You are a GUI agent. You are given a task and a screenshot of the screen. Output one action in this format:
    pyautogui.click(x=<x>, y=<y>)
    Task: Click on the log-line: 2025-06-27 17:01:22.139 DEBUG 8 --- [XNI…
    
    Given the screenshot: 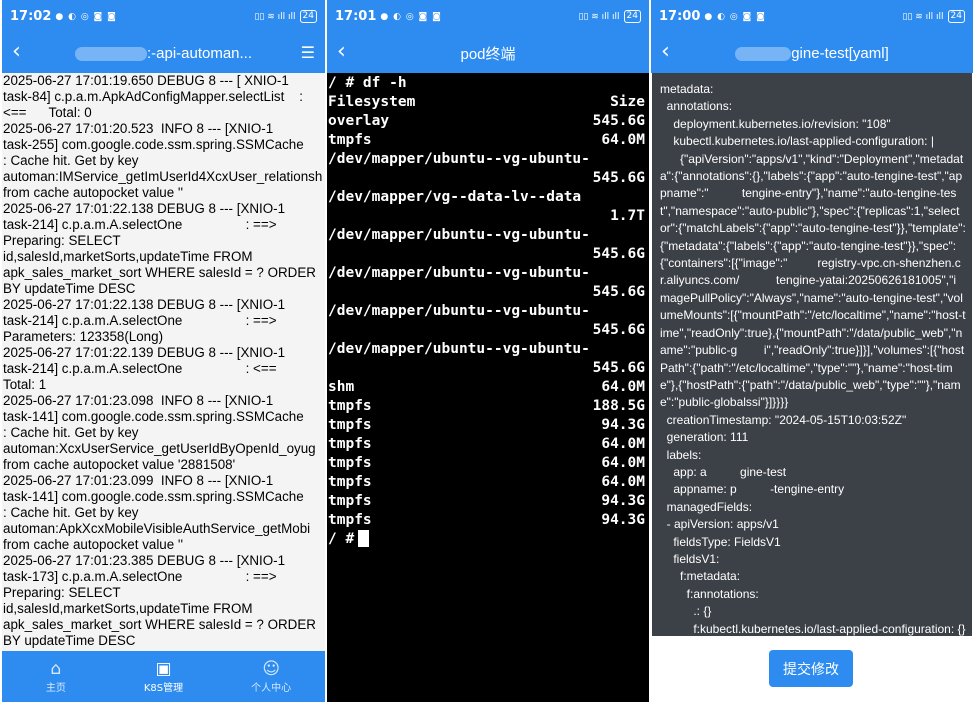 What is the action you would take?
    pyautogui.click(x=144, y=352)
    